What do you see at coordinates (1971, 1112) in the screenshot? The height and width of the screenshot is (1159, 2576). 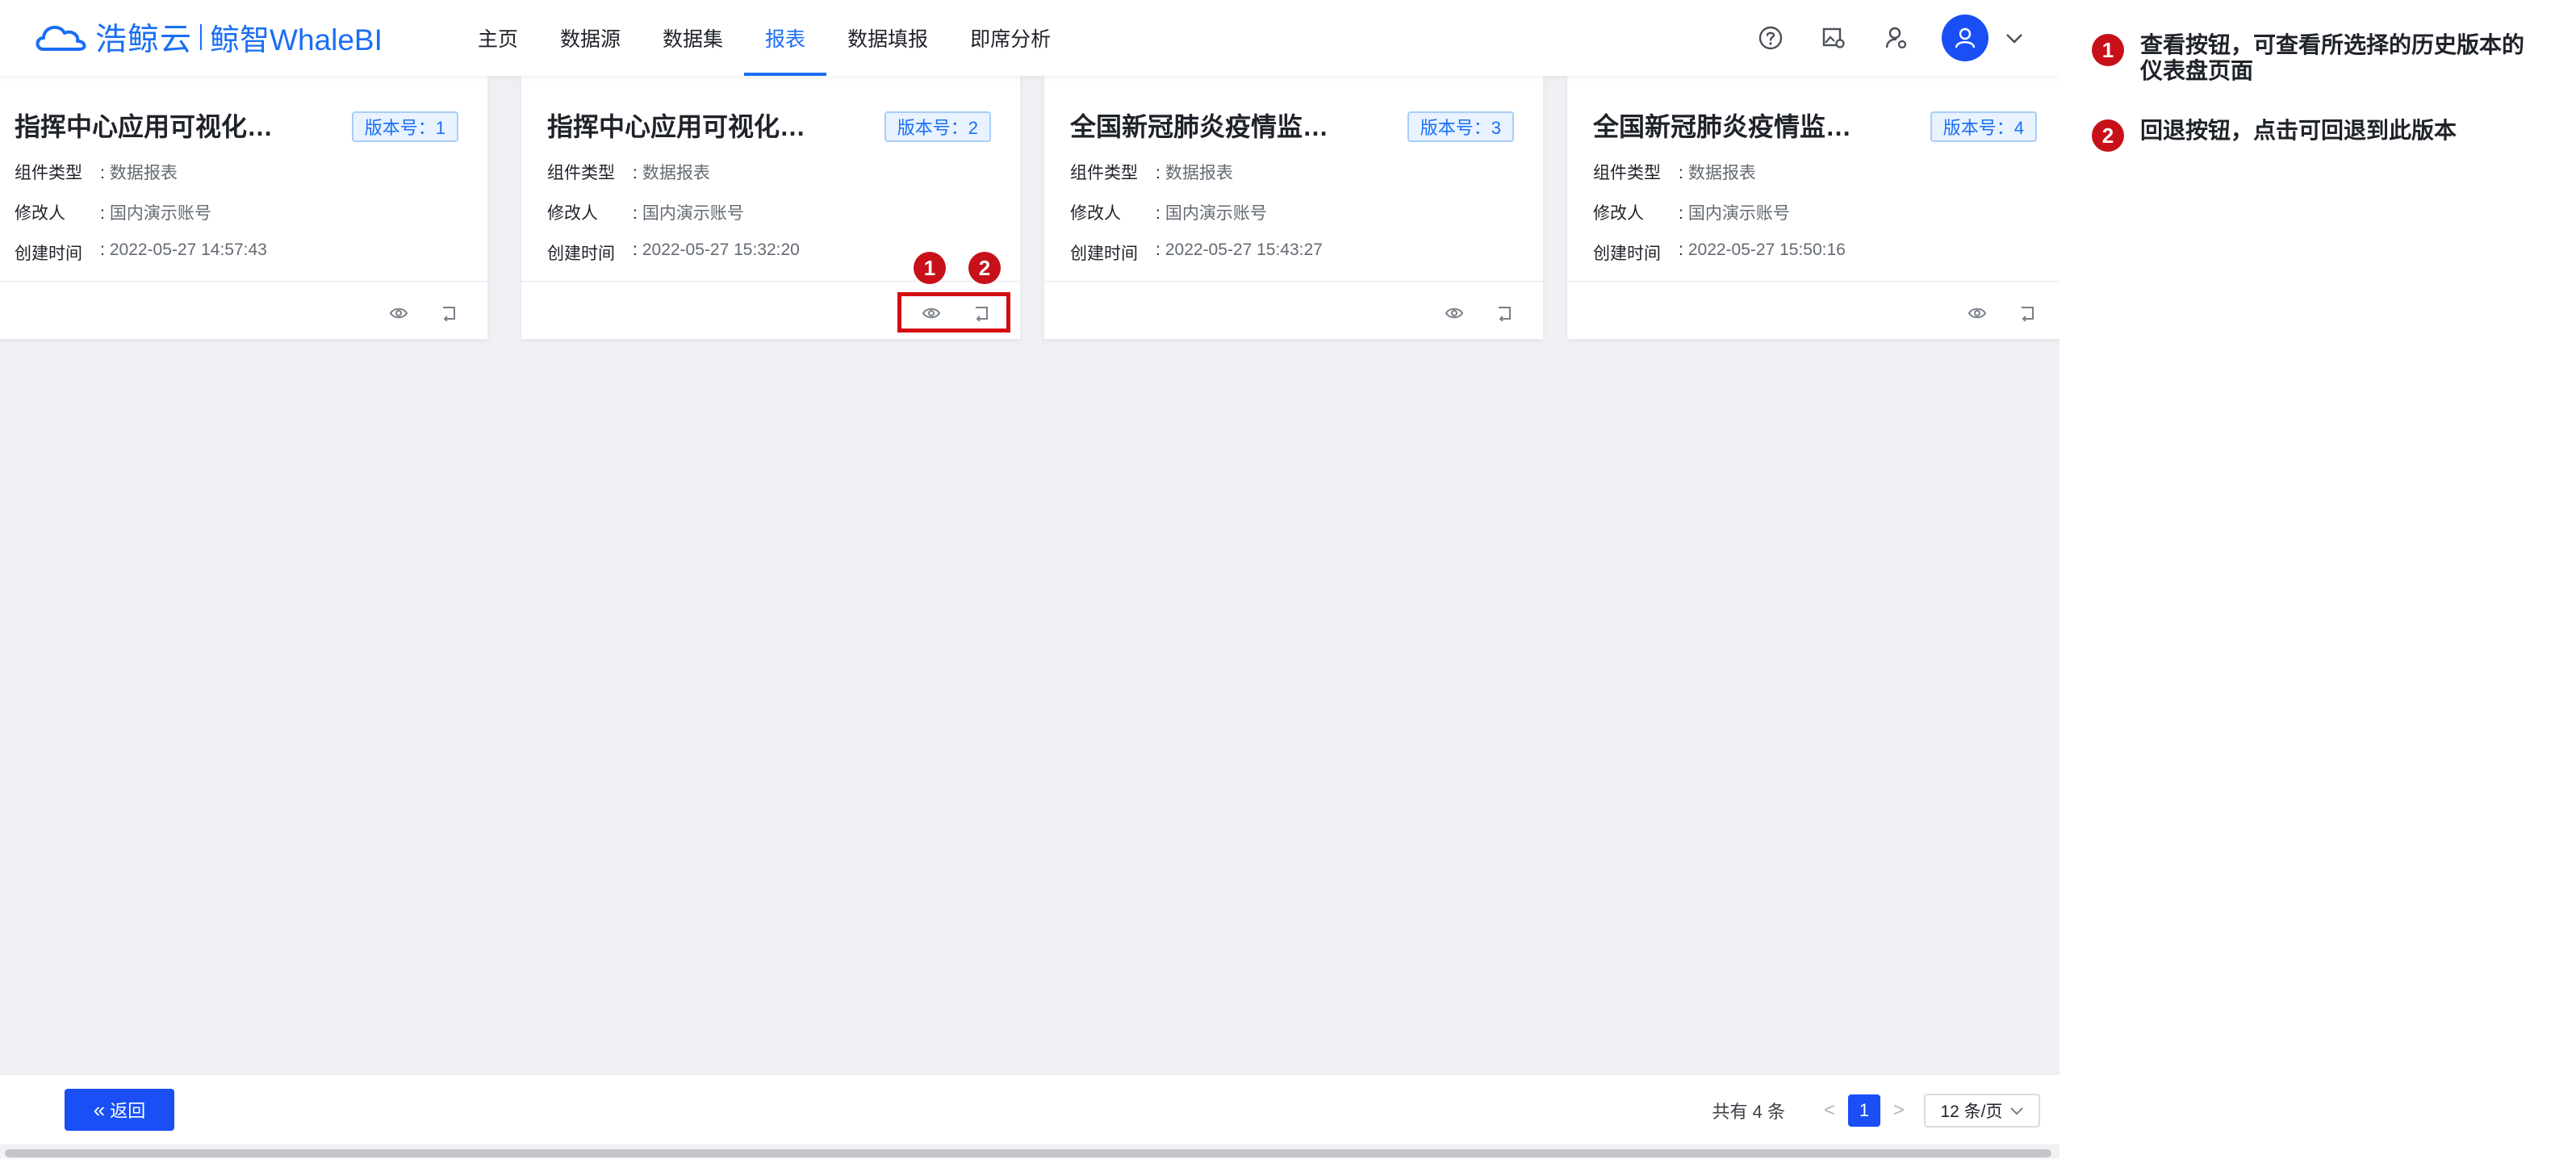 I see `page-size-value: 12 条/页` at bounding box center [1971, 1112].